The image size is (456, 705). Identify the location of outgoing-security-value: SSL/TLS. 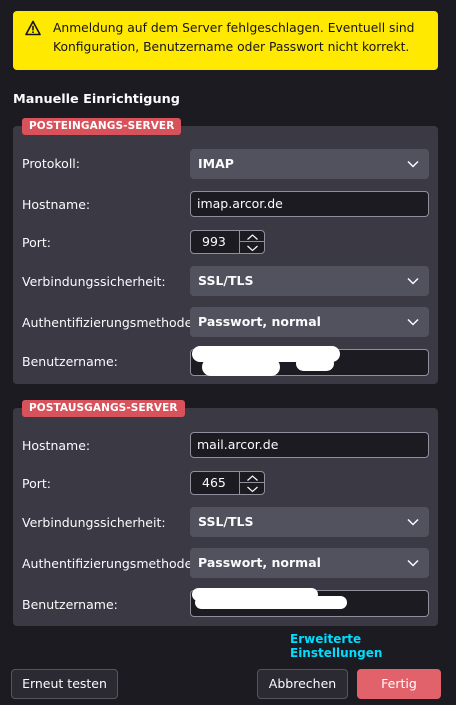
(226, 521).